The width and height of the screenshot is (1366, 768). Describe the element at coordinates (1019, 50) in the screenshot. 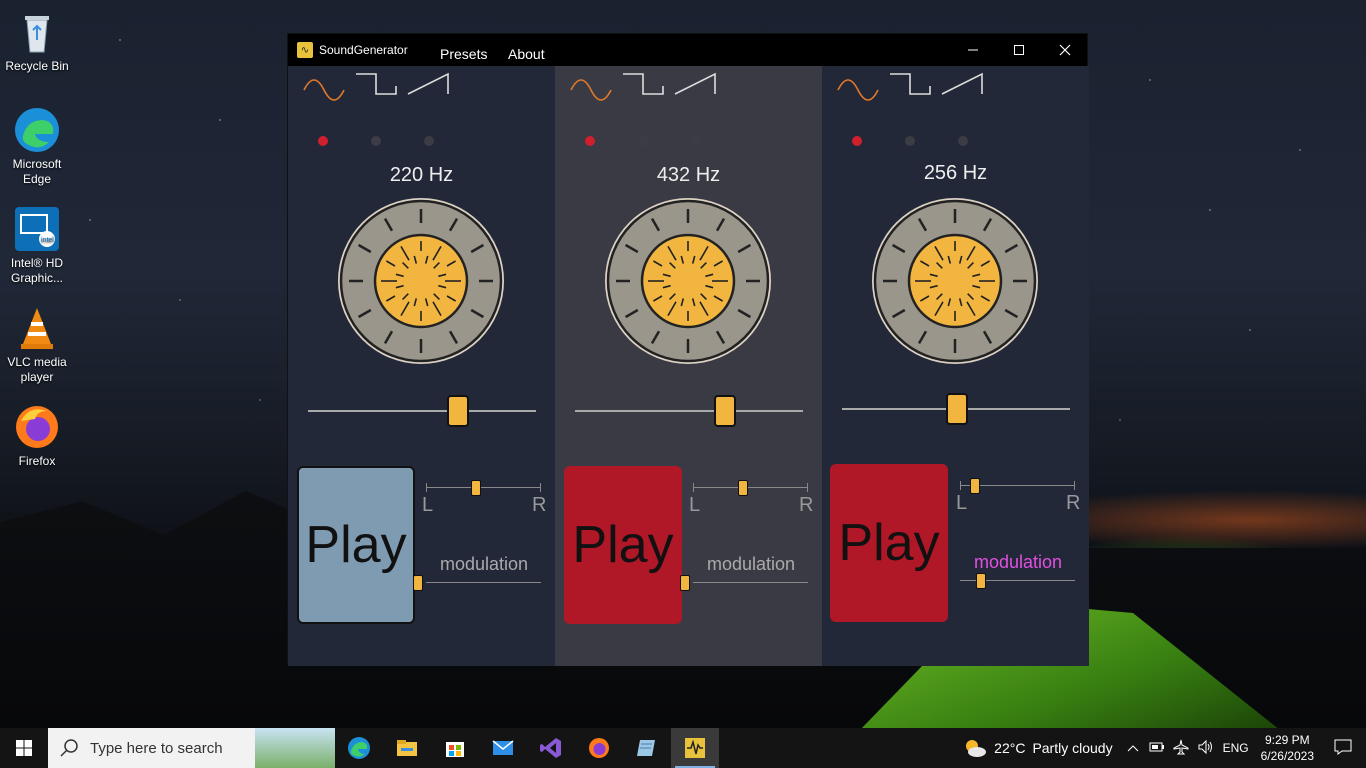

I see `maximize-button` at that location.